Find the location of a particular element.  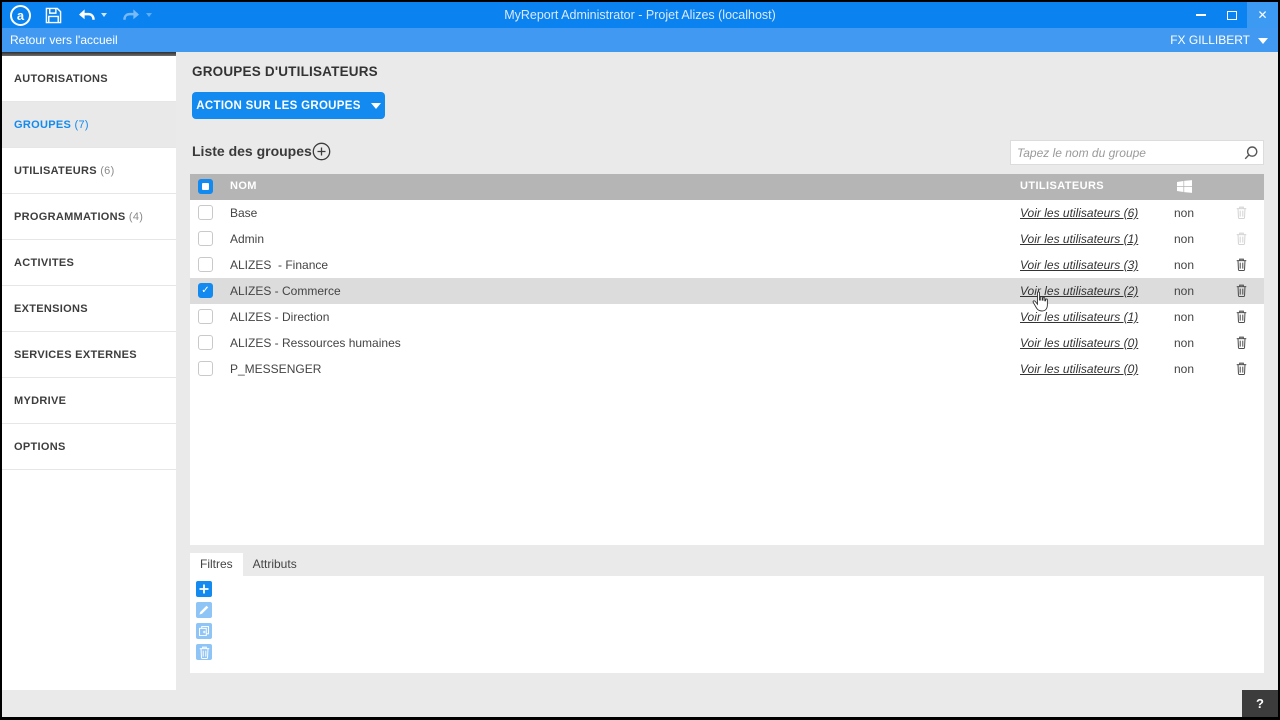

tab-attributs: Attributs is located at coordinates (275, 564).